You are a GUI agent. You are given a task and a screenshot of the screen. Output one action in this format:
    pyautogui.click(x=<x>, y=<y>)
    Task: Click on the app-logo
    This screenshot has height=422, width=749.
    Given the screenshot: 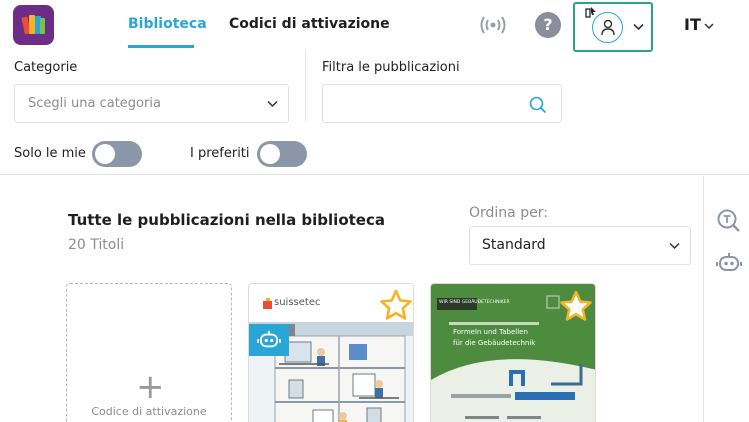 What is the action you would take?
    pyautogui.click(x=33, y=25)
    